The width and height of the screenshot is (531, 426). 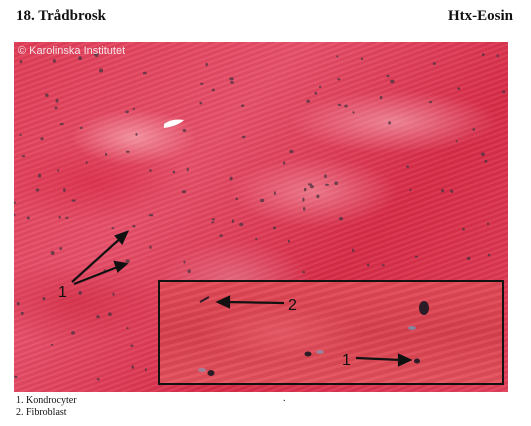 What do you see at coordinates (314, 331) in the screenshot?
I see `inset-arrows` at bounding box center [314, 331].